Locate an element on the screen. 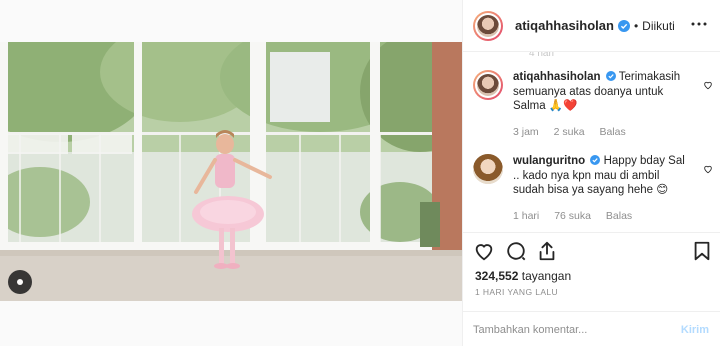  views-number: 324,552 is located at coordinates (497, 276).